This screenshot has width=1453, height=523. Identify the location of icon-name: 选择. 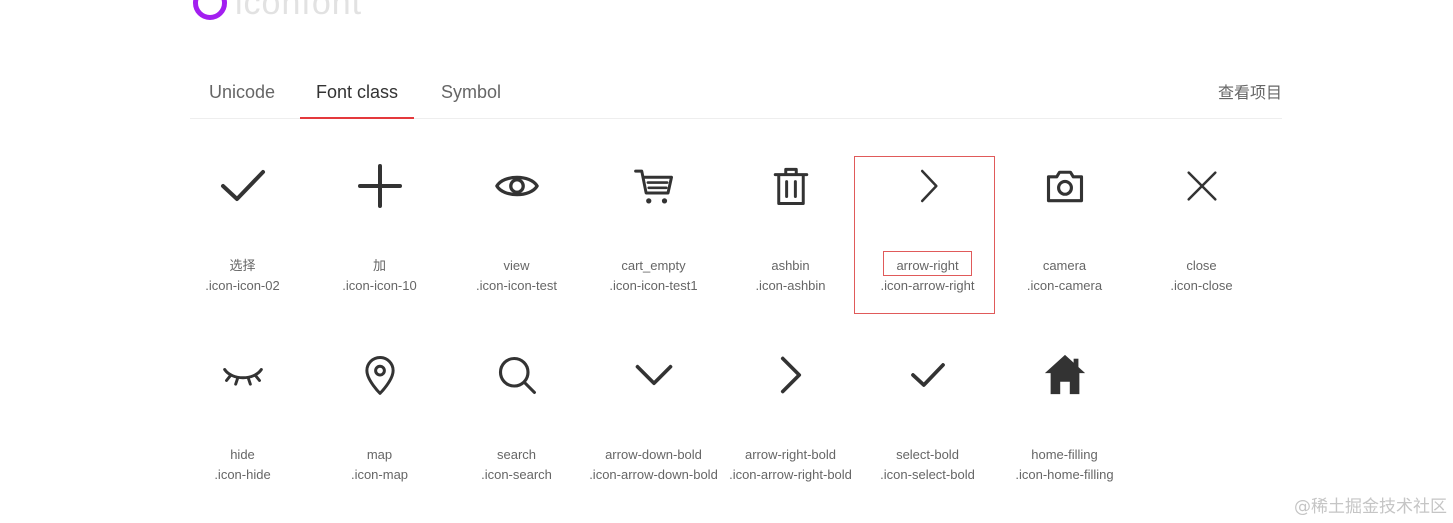
(242, 265).